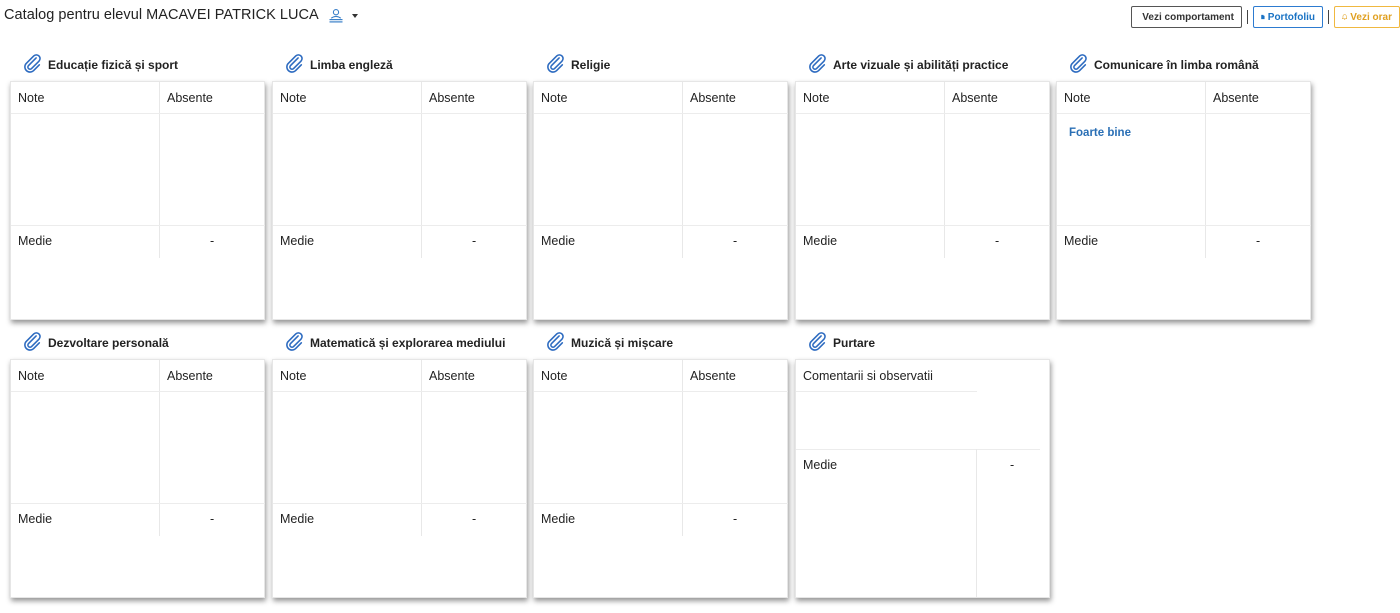 Image resolution: width=1400 pixels, height=613 pixels. Describe the element at coordinates (922, 478) in the screenshot. I see `purtare-card: Comentarii si observatii Medie -` at that location.